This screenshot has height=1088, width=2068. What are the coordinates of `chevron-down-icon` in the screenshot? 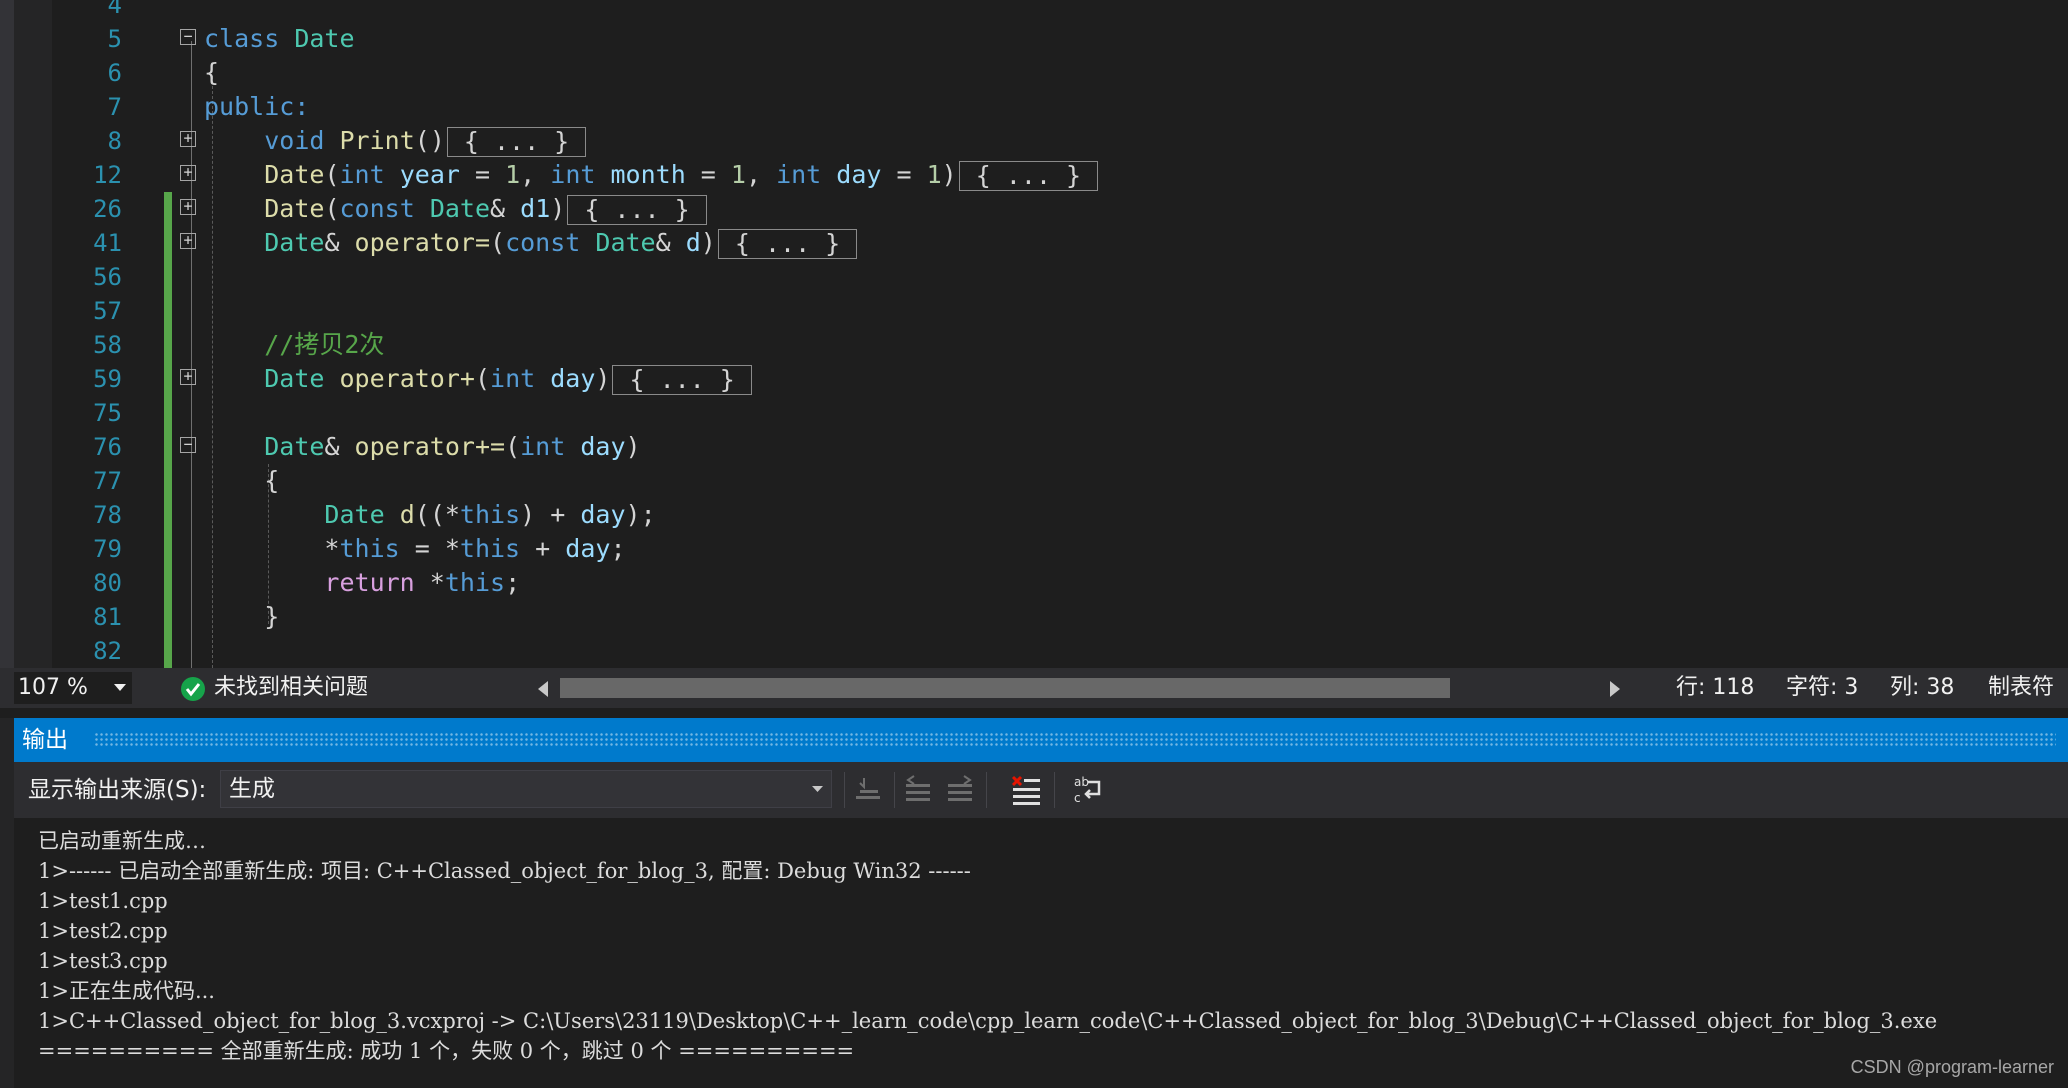 It's located at (120, 687).